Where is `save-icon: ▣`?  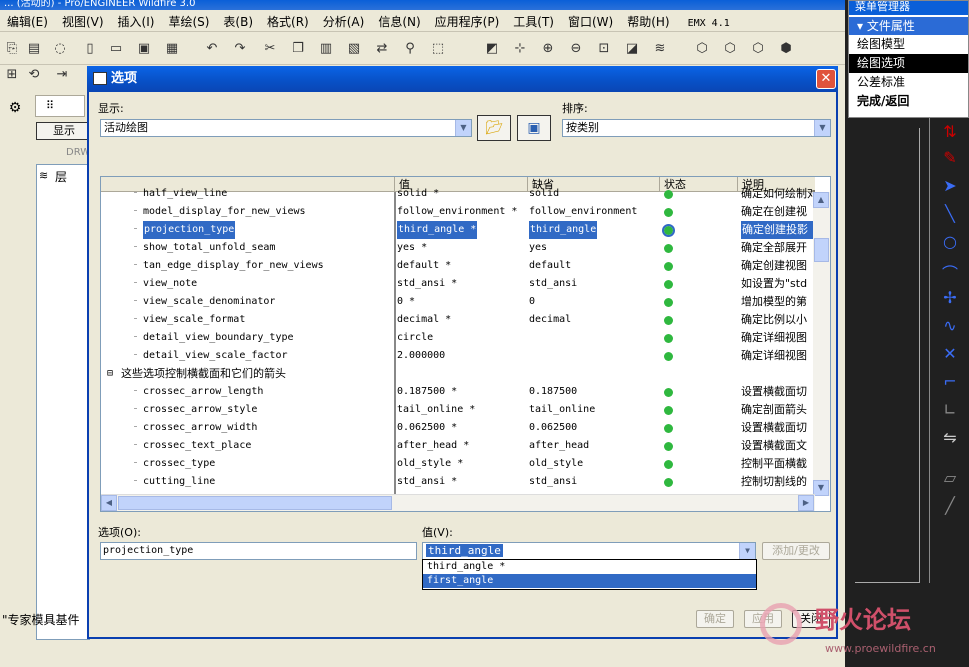 save-icon: ▣ is located at coordinates (144, 49).